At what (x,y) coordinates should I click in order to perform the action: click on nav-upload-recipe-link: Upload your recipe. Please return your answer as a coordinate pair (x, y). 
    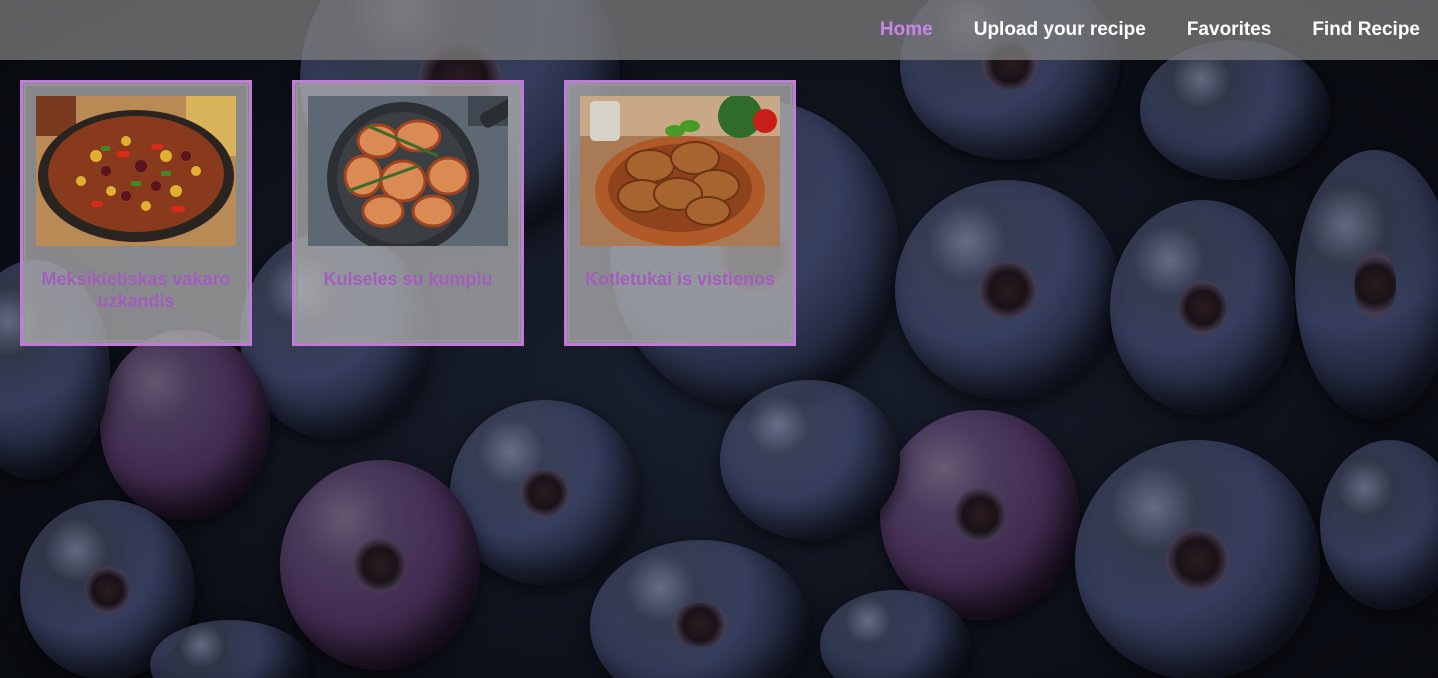
    Looking at the image, I should click on (1060, 30).